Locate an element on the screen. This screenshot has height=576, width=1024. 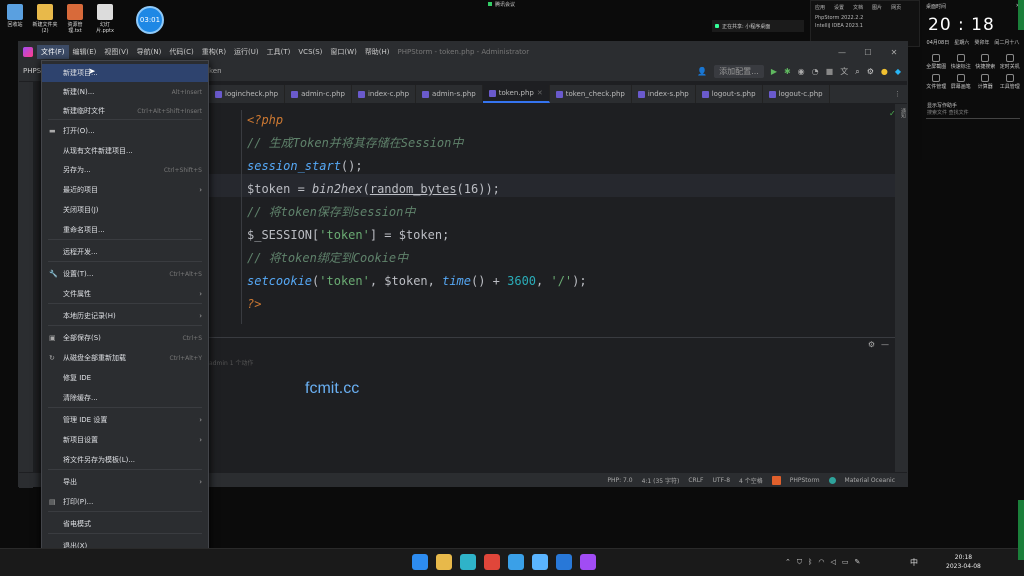
tab-logout-s: logout-s.php is located at coordinates (729, 94).